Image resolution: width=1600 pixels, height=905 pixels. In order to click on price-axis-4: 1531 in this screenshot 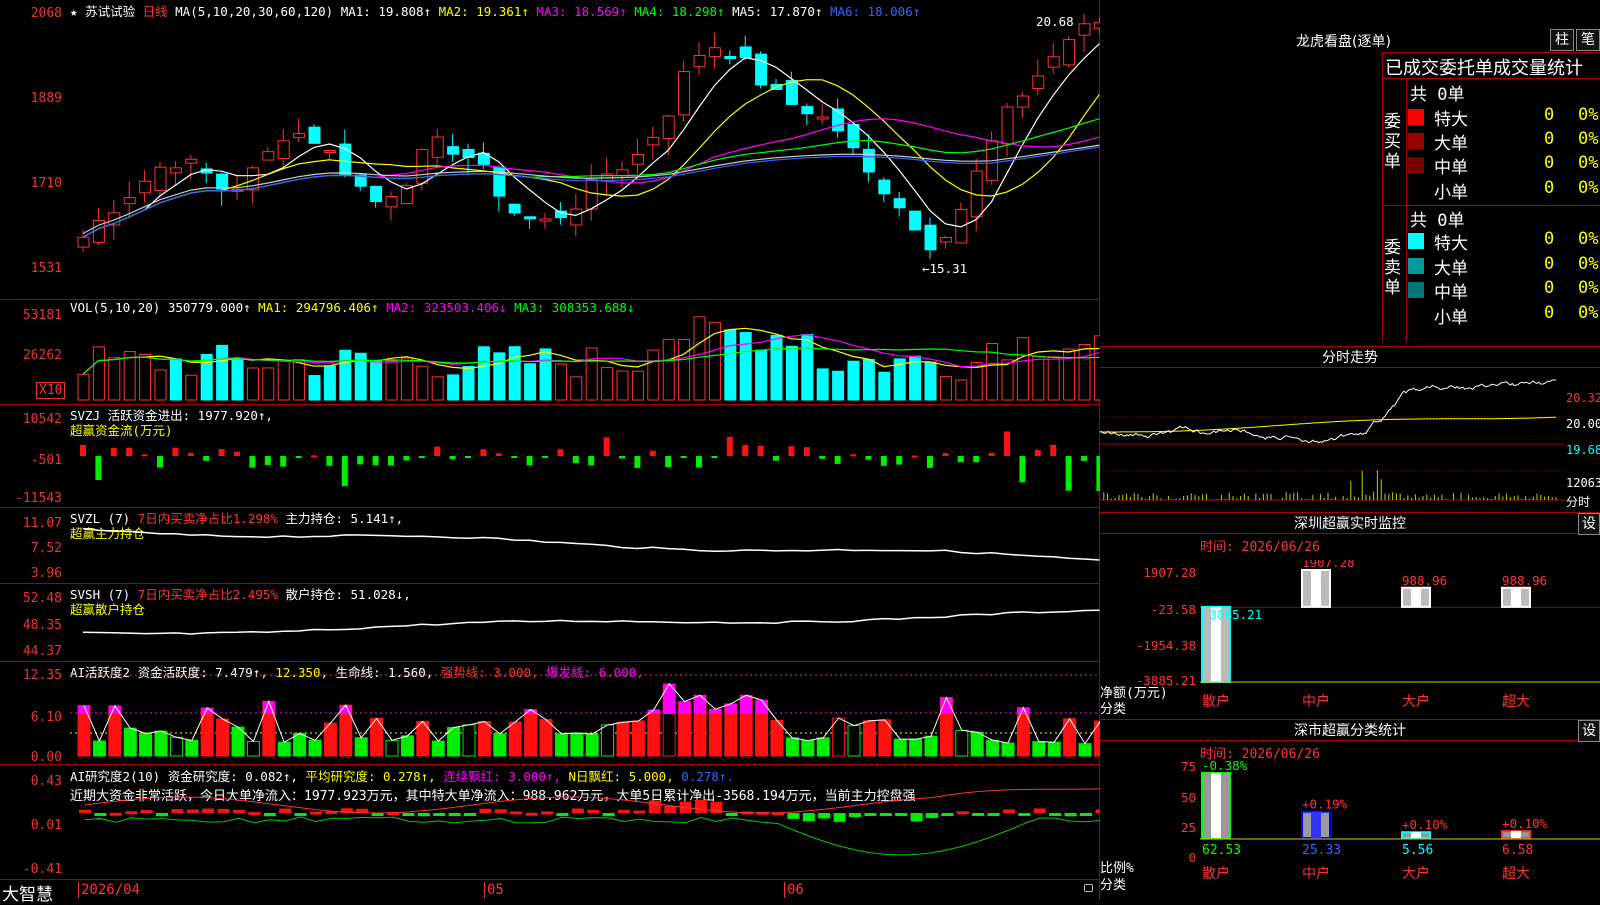, I will do `click(46, 268)`.